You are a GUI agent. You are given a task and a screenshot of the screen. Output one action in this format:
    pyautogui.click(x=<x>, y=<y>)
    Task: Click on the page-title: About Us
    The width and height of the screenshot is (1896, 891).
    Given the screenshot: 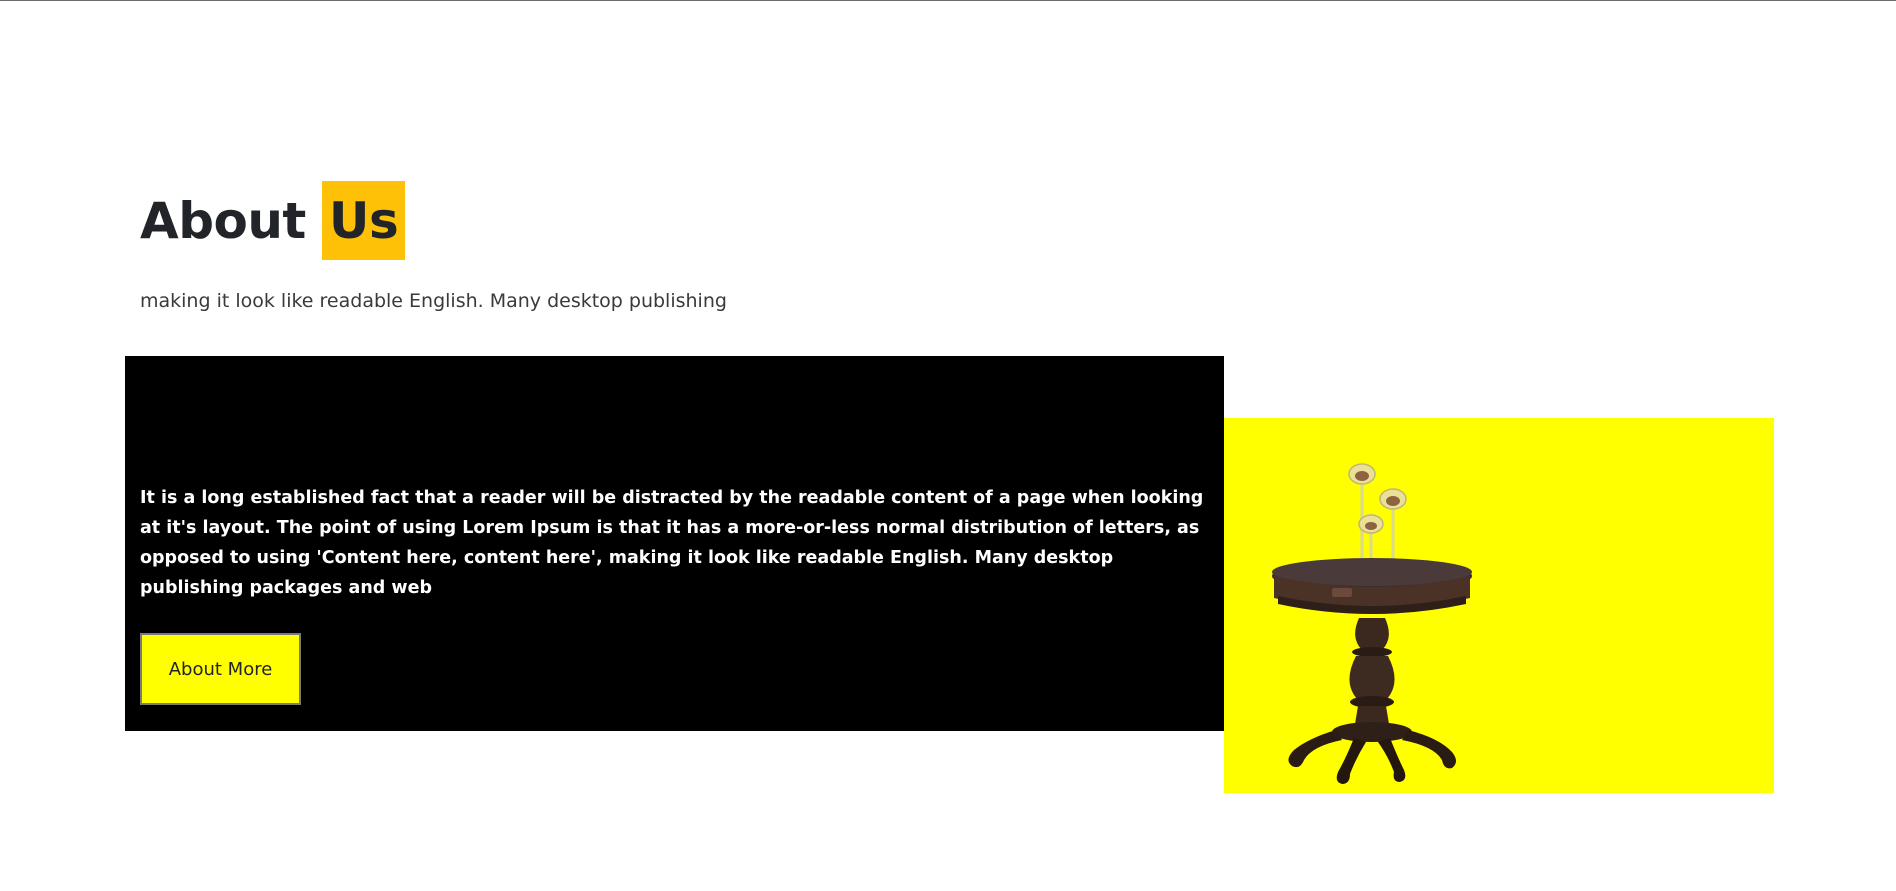 What is the action you would take?
    pyautogui.click(x=273, y=220)
    